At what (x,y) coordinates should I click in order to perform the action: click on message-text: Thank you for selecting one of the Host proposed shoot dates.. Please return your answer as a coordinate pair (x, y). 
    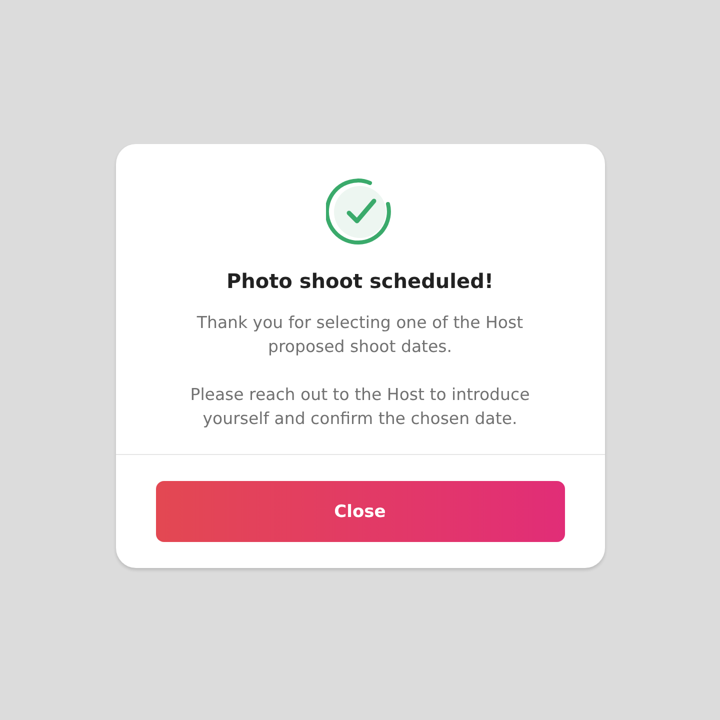
    Looking at the image, I should click on (360, 335).